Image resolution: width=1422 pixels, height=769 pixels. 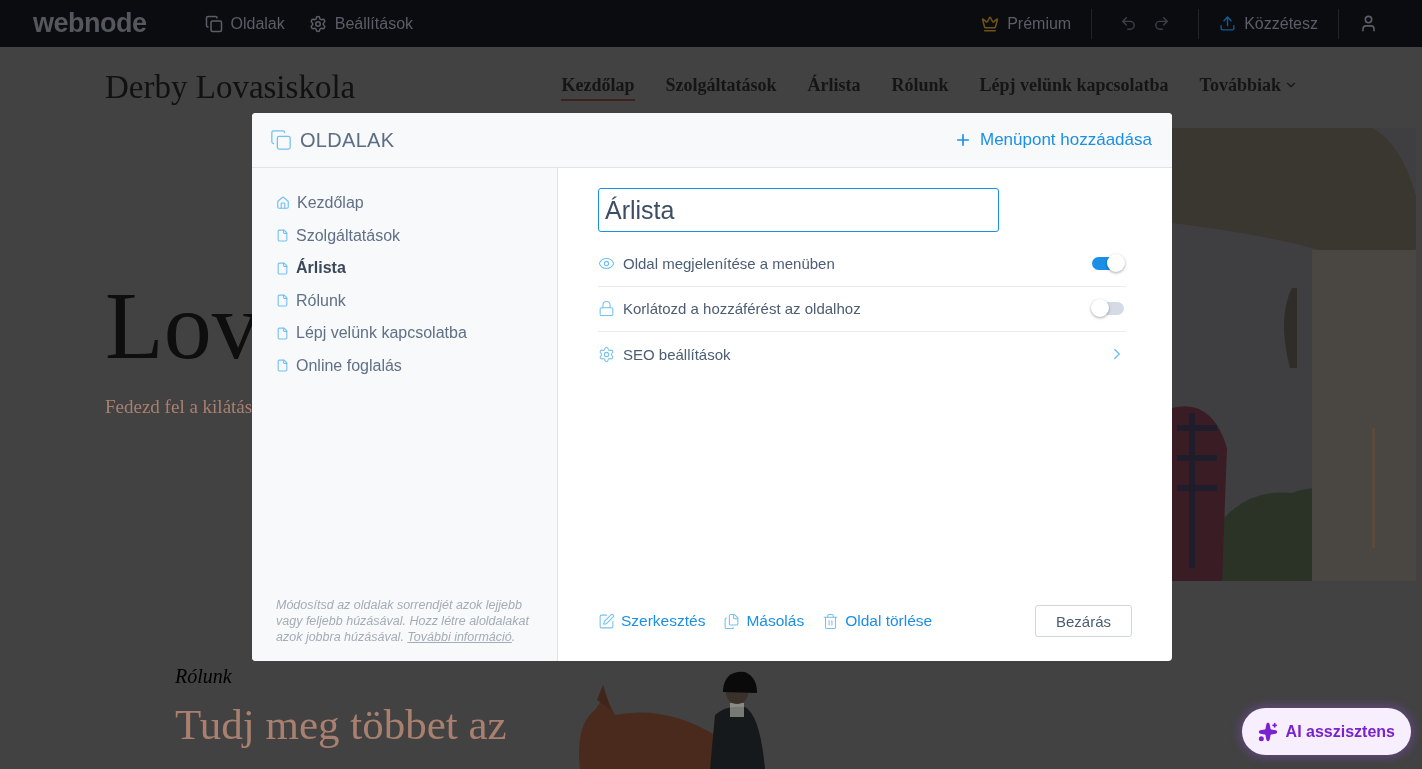 I want to click on close-button: Bezárás, so click(x=1083, y=621).